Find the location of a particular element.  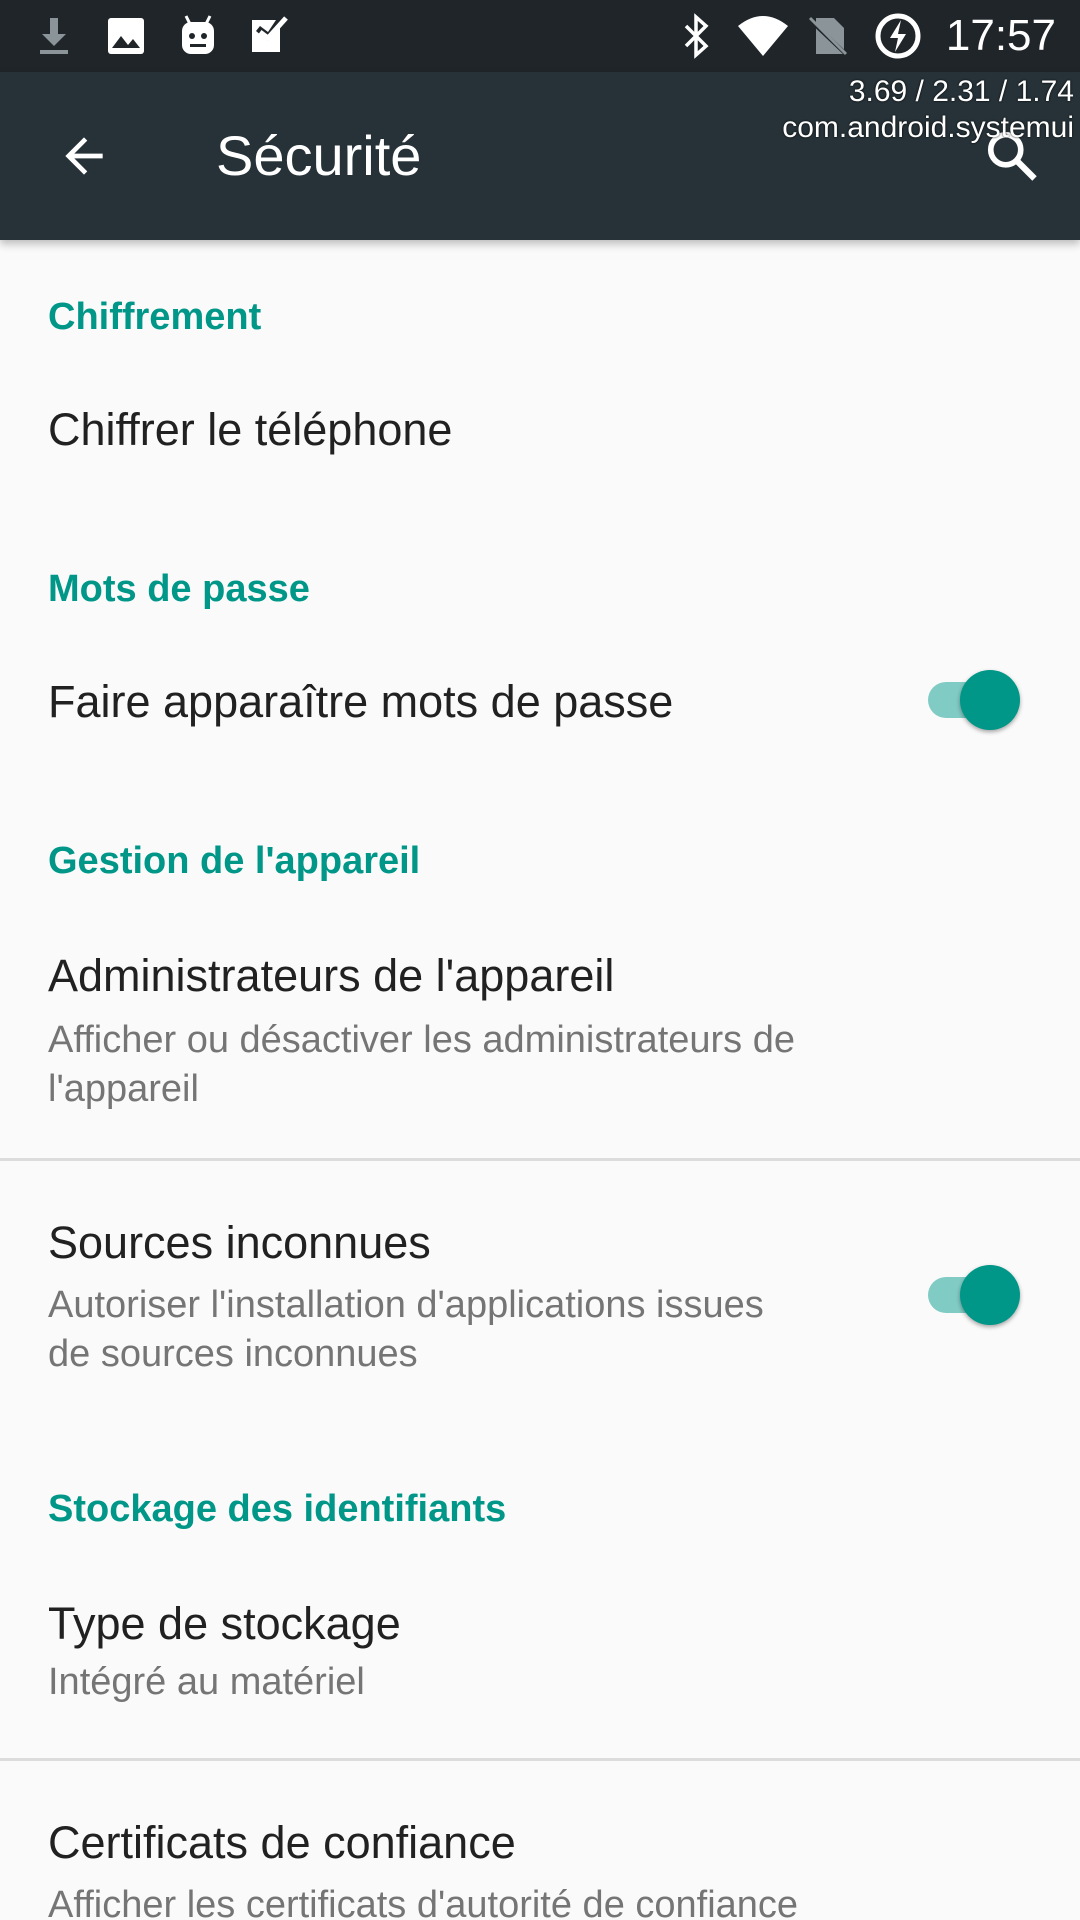

bluetooth-icon is located at coordinates (696, 36).